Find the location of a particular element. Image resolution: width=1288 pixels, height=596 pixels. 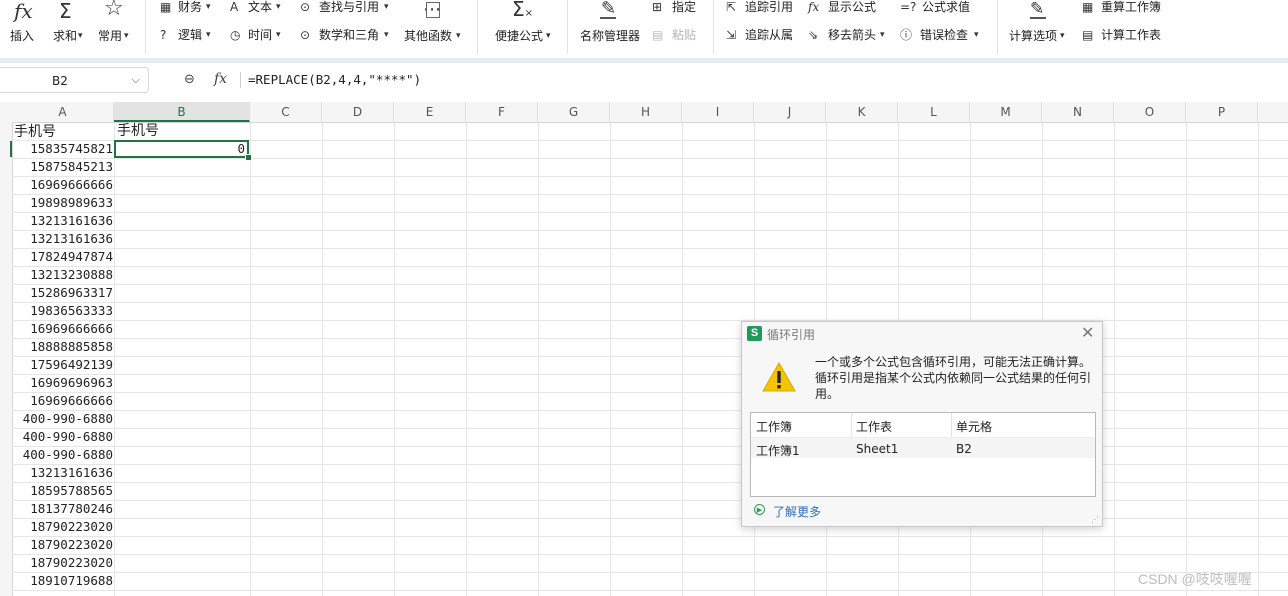

cell-a20: 13213161636 is located at coordinates (62, 473).